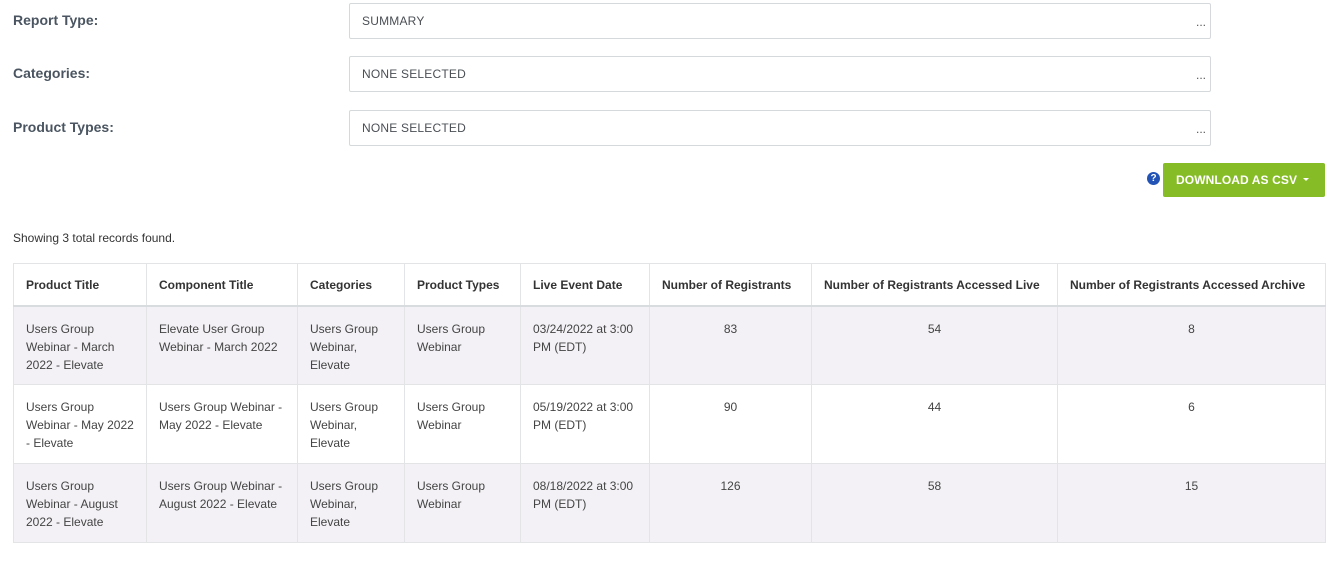 Image resolution: width=1336 pixels, height=561 pixels. I want to click on cell-component-title: Users Group Webinar - May 2022 - Elevate, so click(222, 424).